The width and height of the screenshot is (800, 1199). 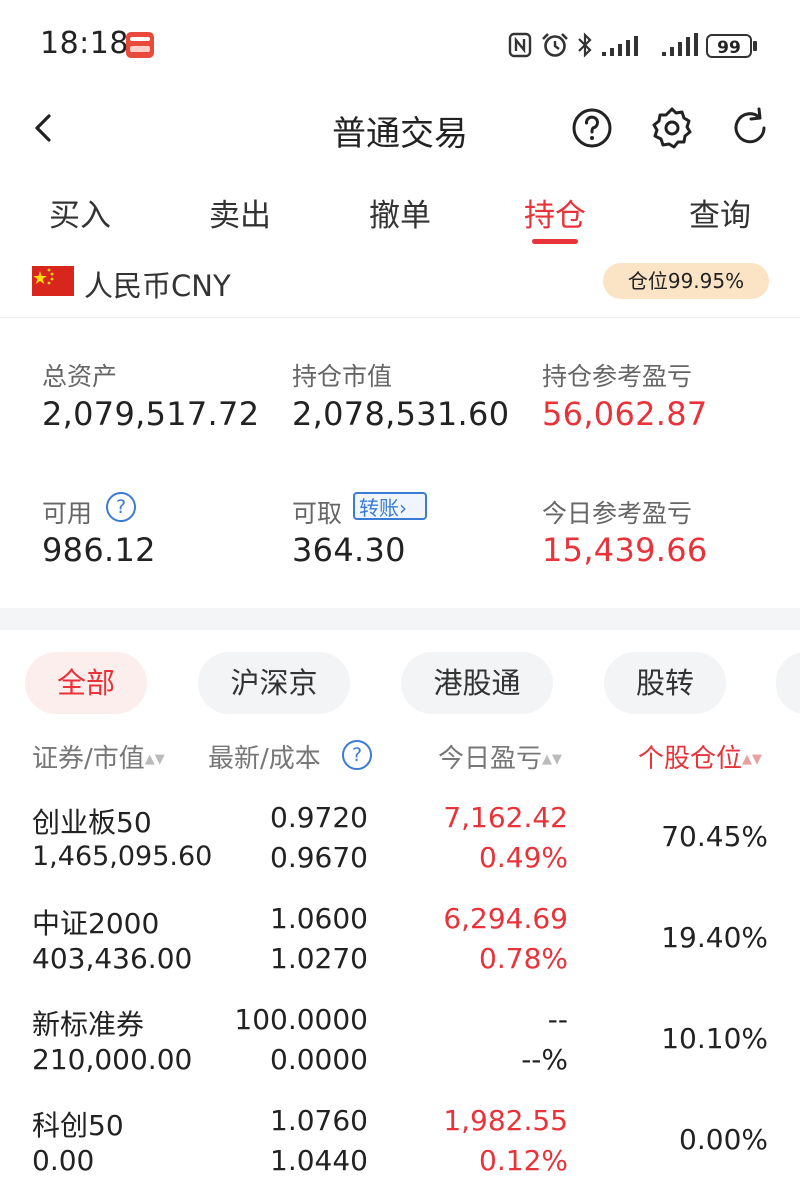 I want to click on battery-indicator: 99, so click(x=729, y=46).